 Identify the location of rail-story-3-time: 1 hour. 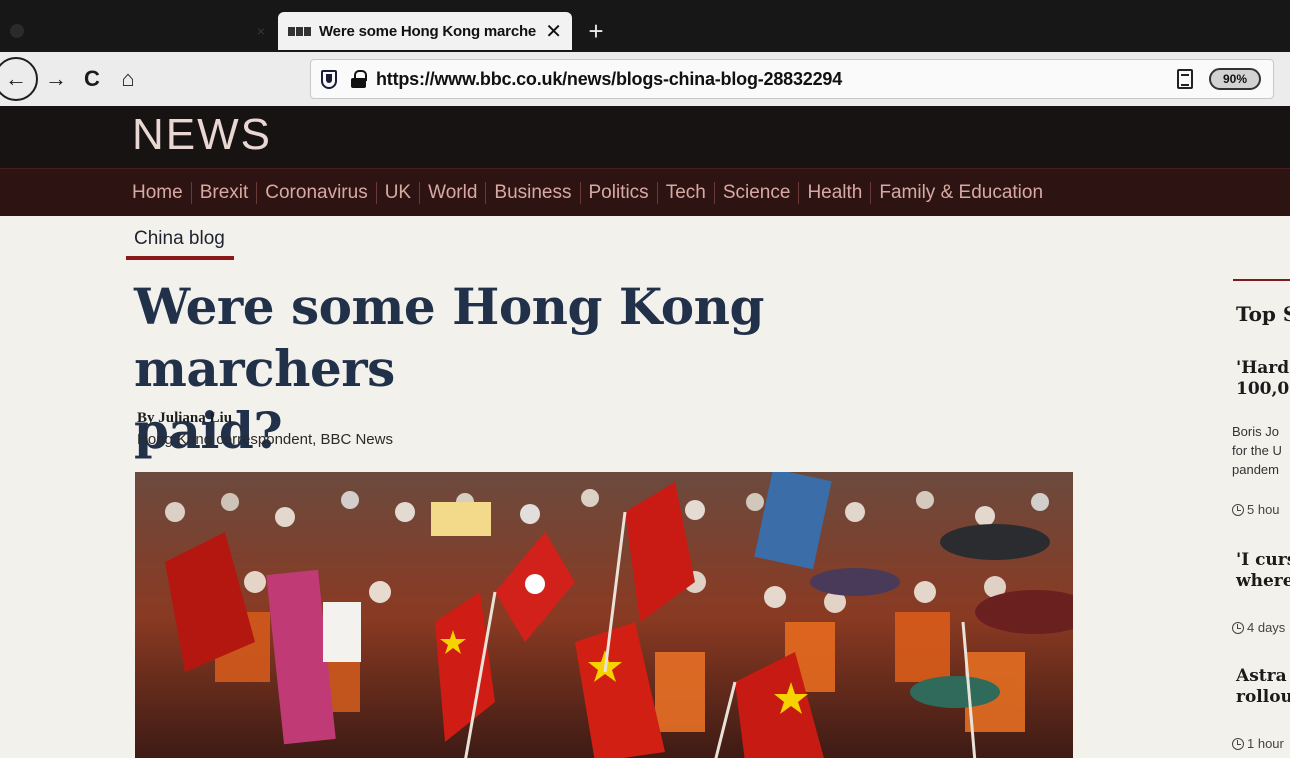
(1258, 743).